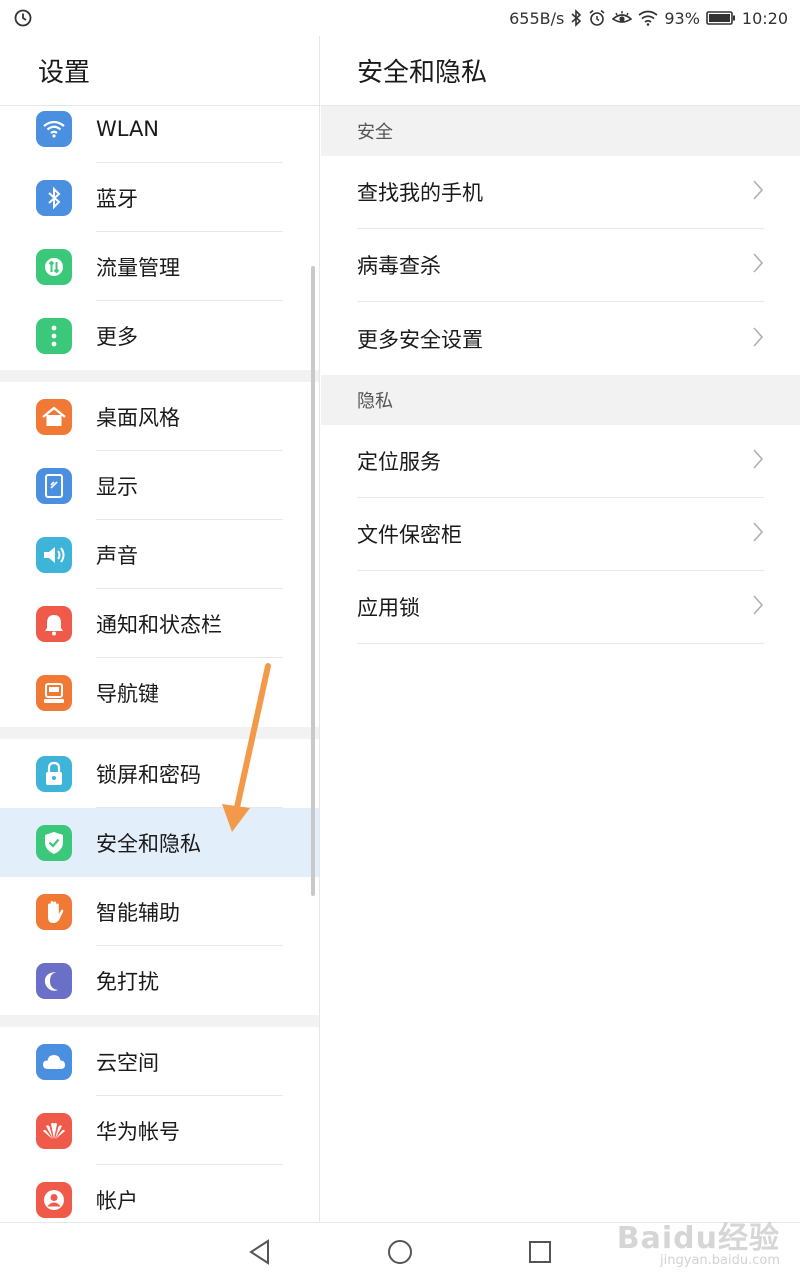 The image size is (800, 1280). Describe the element at coordinates (138, 417) in the screenshot. I see `sidebar-item-label: 桌面风格` at that location.